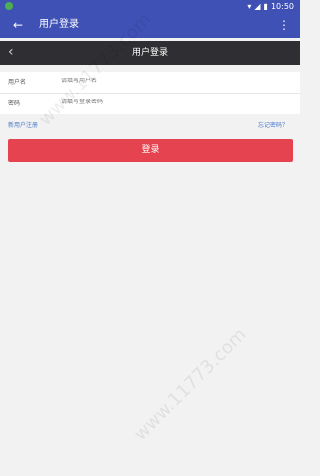 This screenshot has width=320, height=476. I want to click on app-bar: ← 用户登录 ⋮, so click(150, 25).